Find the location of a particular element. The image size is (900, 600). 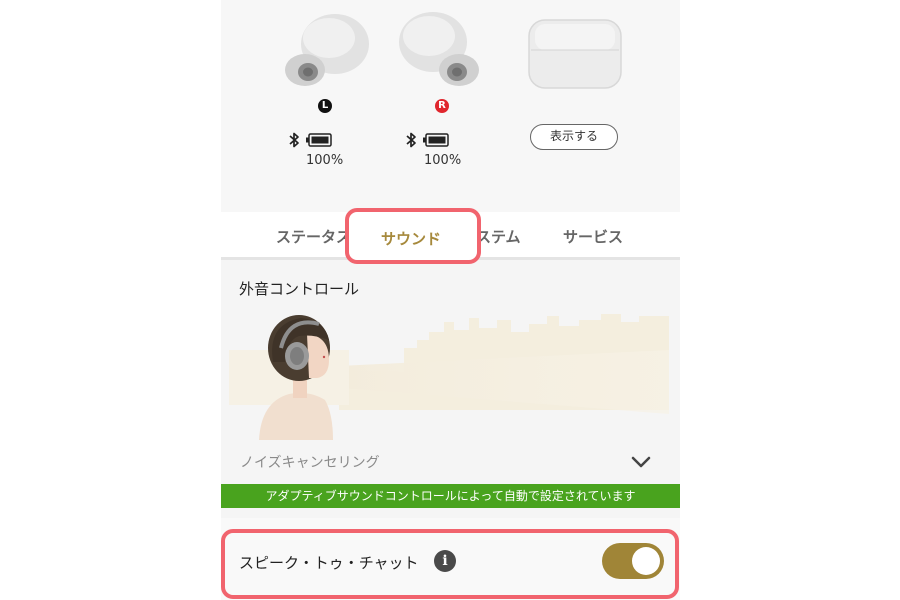

noise-cancel-dropdown: ノイズキャンセリング is located at coordinates (450, 462).